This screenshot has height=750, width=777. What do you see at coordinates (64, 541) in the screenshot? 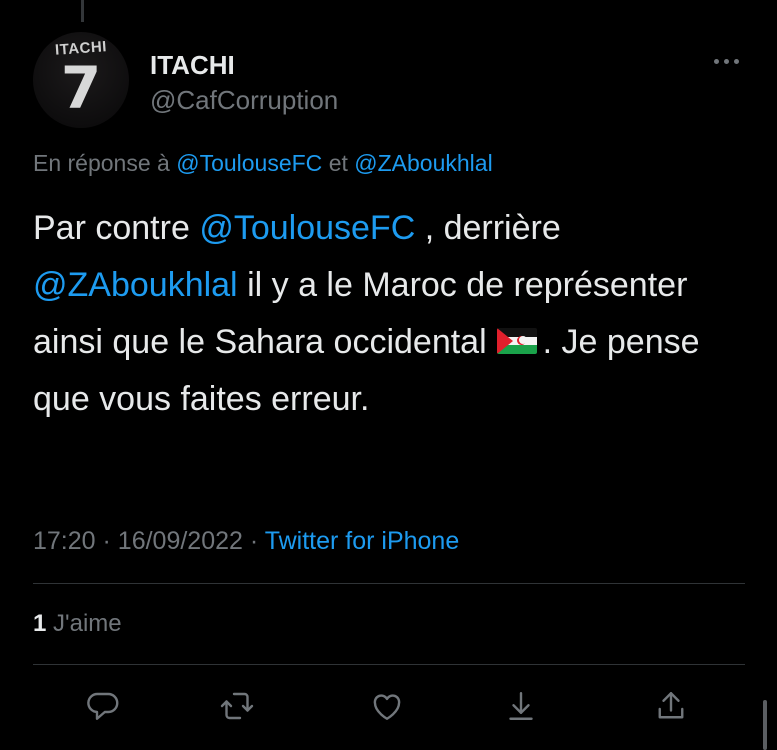
I see `tweet-time: 17:20` at bounding box center [64, 541].